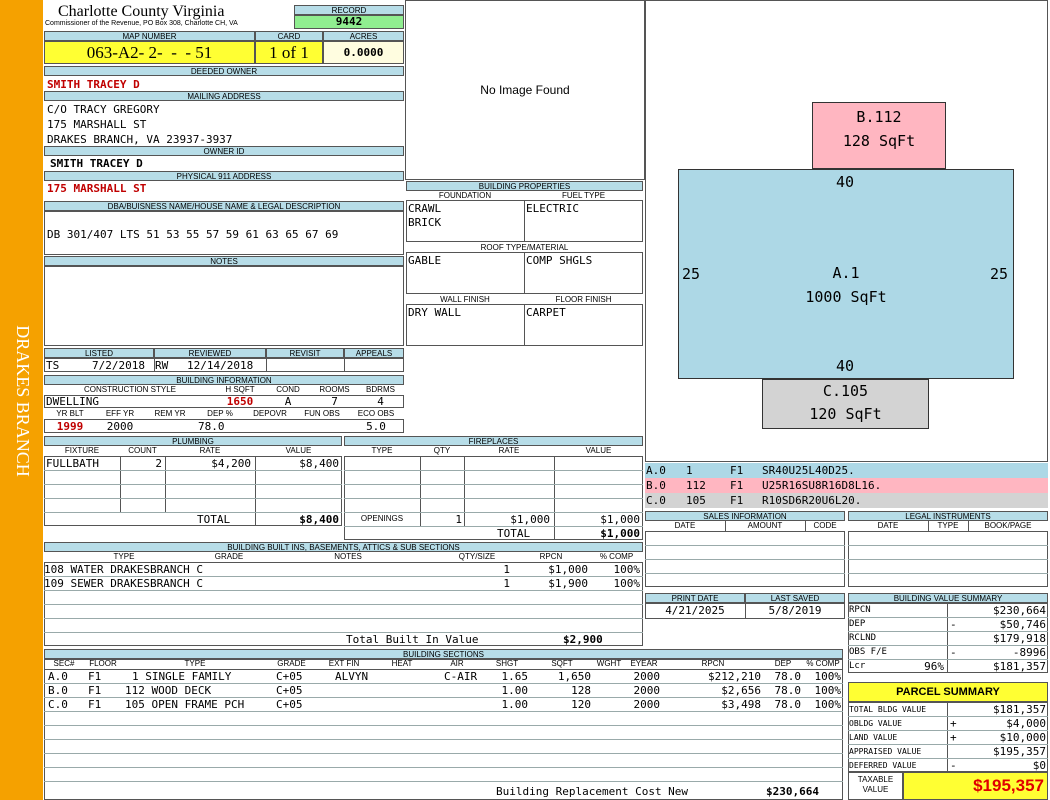 This screenshot has width=1050, height=800. I want to click on value-summary-label: BUILDING VALUE SUMMARY, so click(948, 598).